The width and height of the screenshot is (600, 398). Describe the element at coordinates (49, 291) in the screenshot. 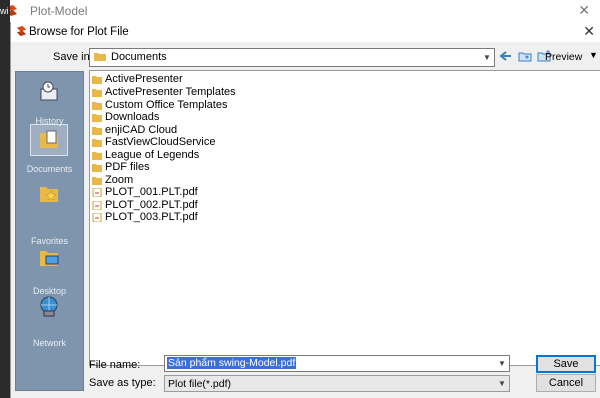

I see `place-label: Desktop` at that location.